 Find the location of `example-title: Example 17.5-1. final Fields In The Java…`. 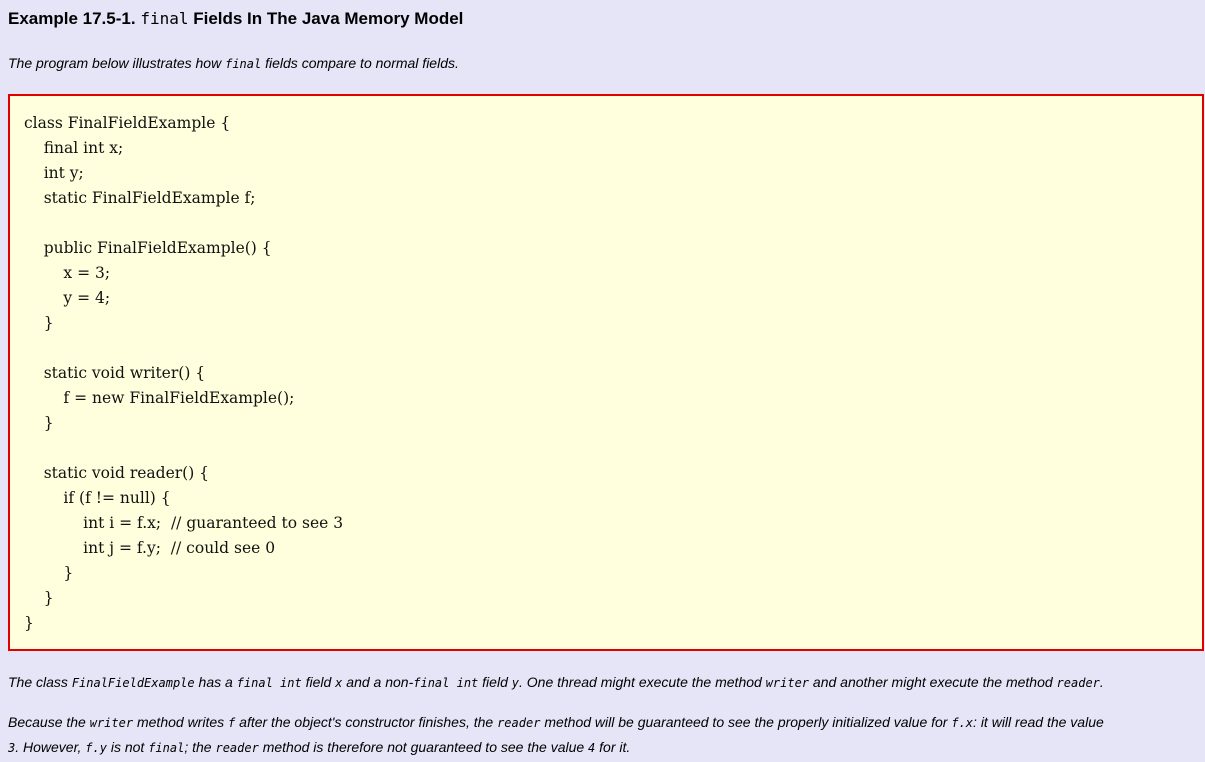

example-title: Example 17.5-1. final Fields In The Java… is located at coordinates (235, 19).